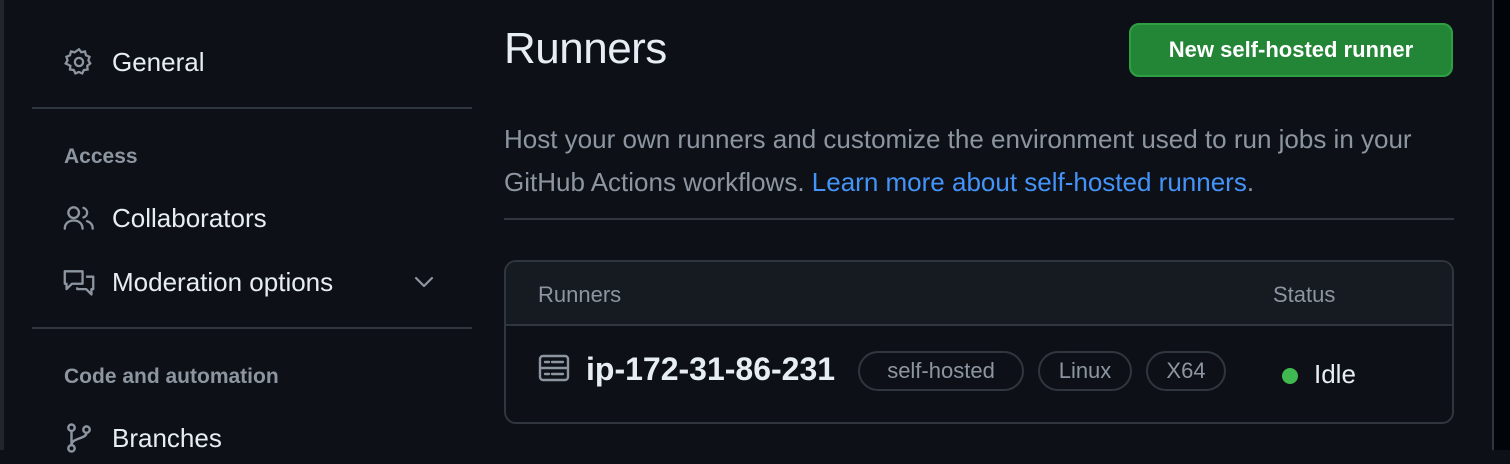 The height and width of the screenshot is (464, 1510). I want to click on runner-label: X64, so click(1186, 371).